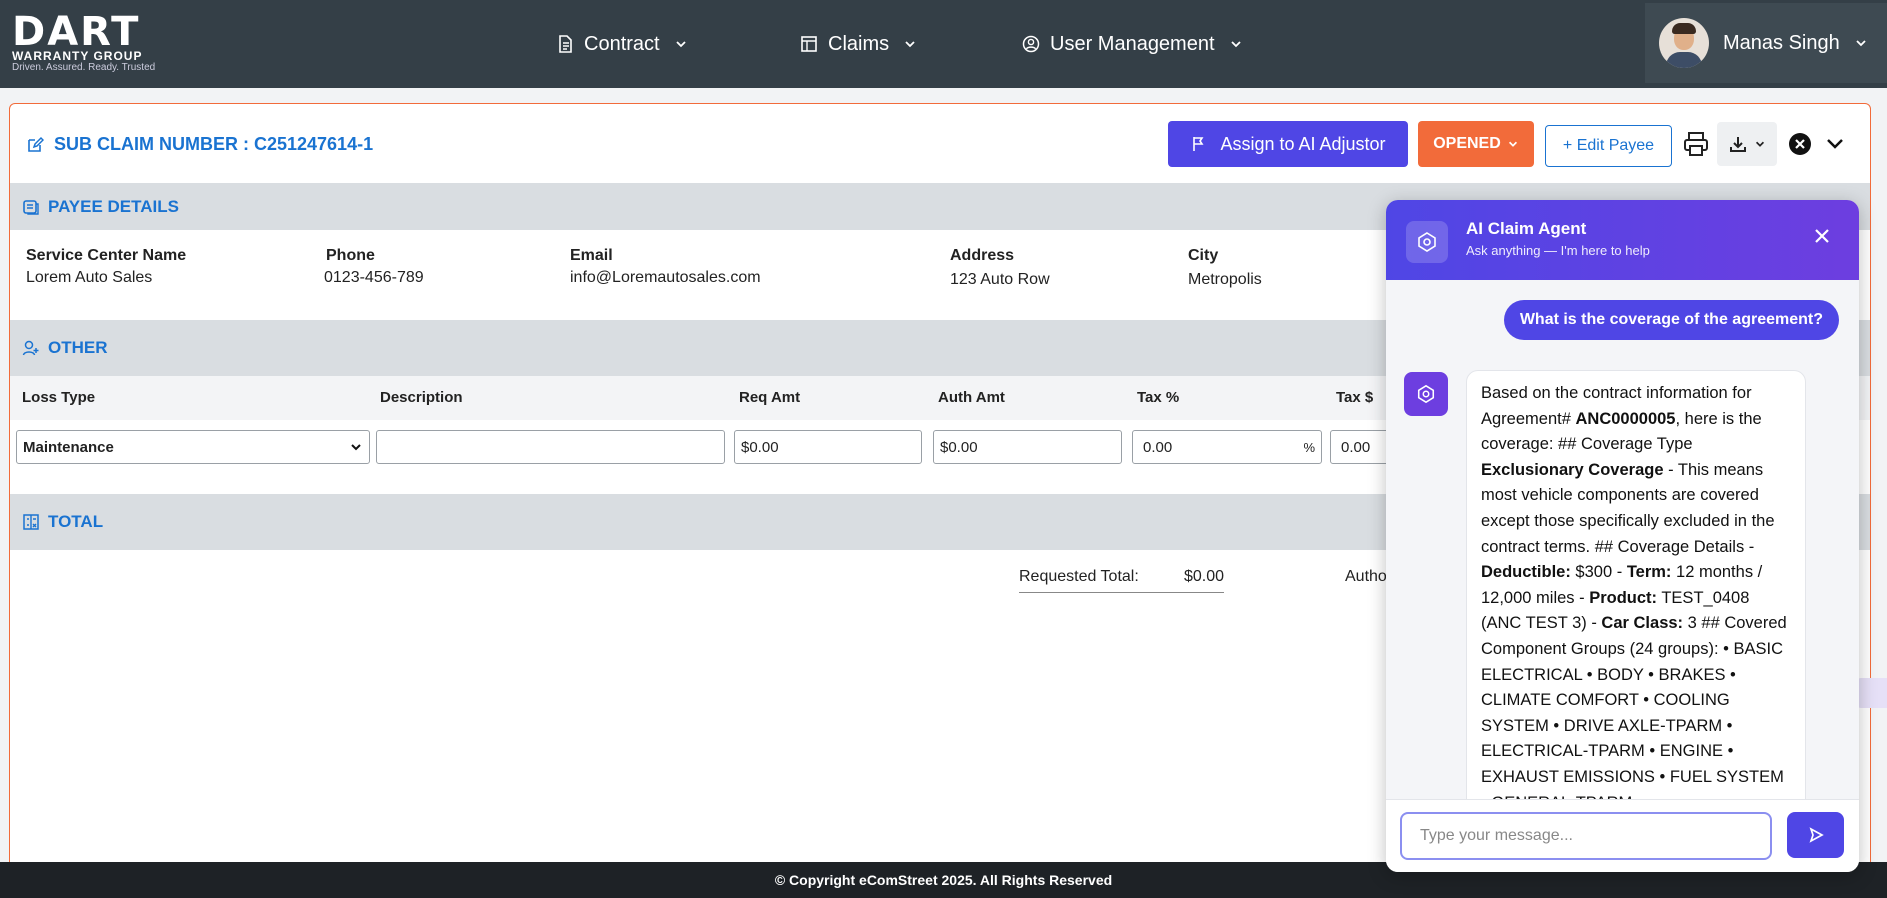 This screenshot has width=1887, height=898. Describe the element at coordinates (78, 347) in the screenshot. I see `other-title: OTHER` at that location.